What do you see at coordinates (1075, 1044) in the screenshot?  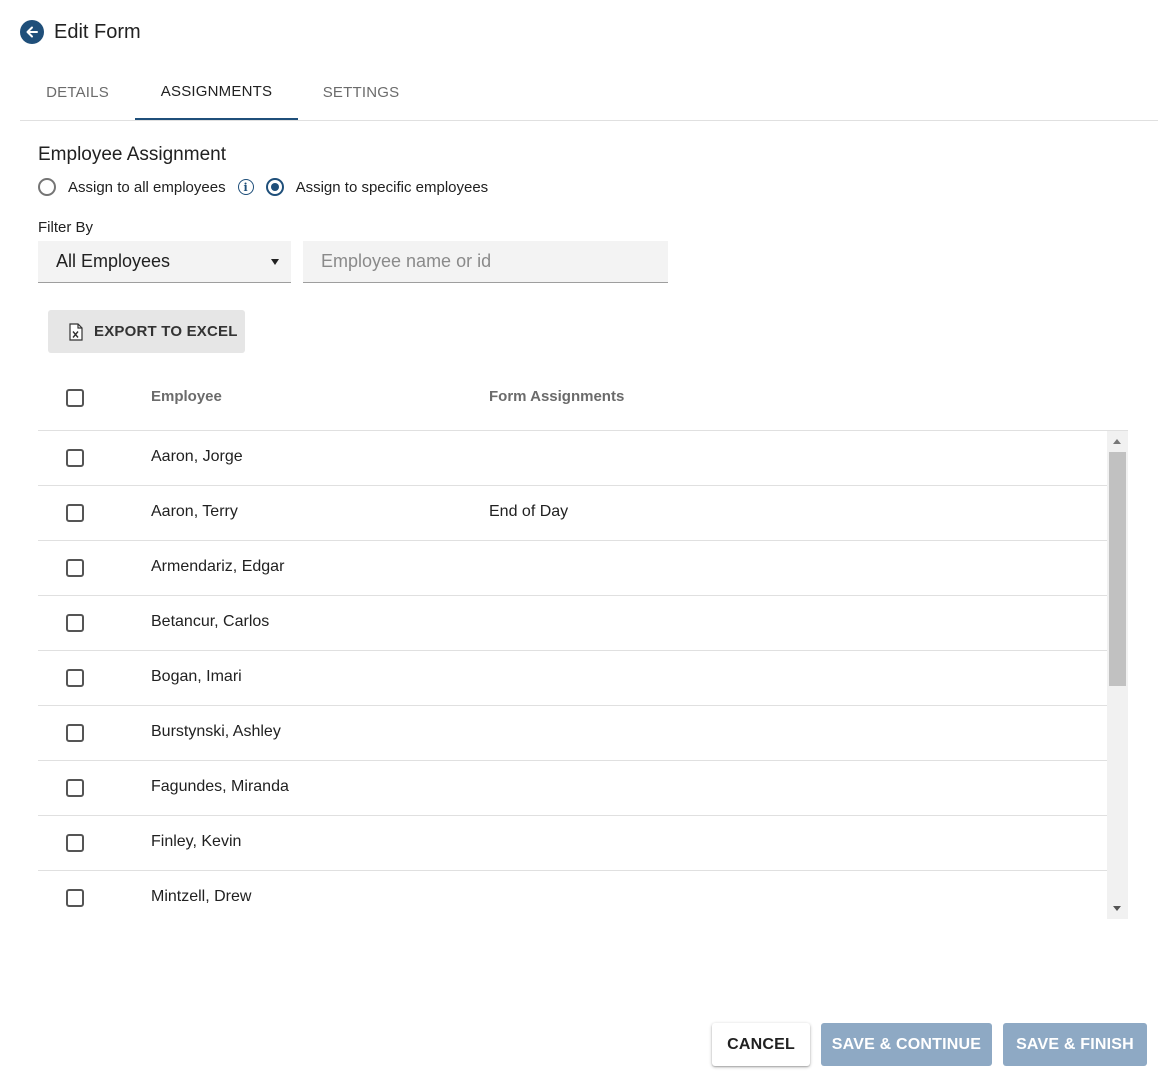 I see `save-and-finish-button: SAVE & FINISH` at bounding box center [1075, 1044].